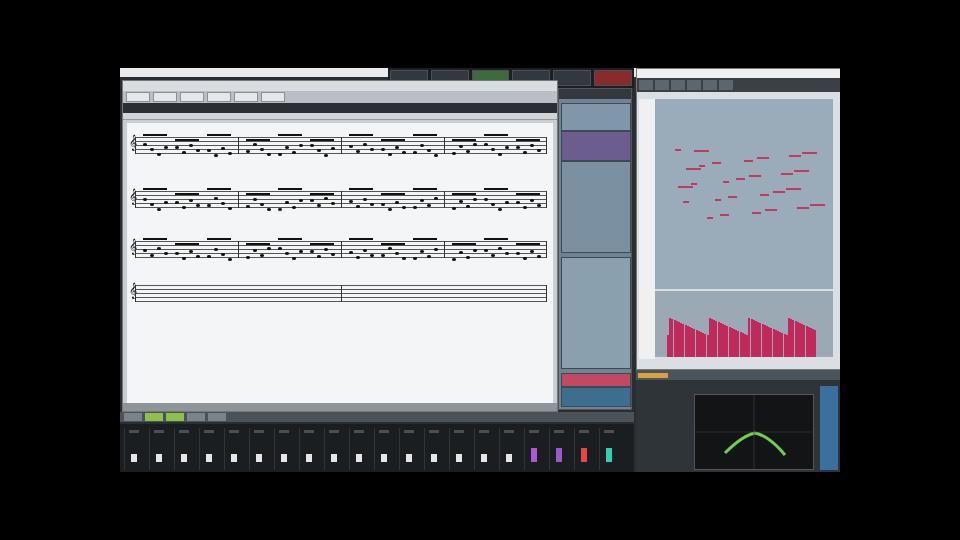 The image size is (960, 540). I want to click on velocity-lane, so click(744, 324).